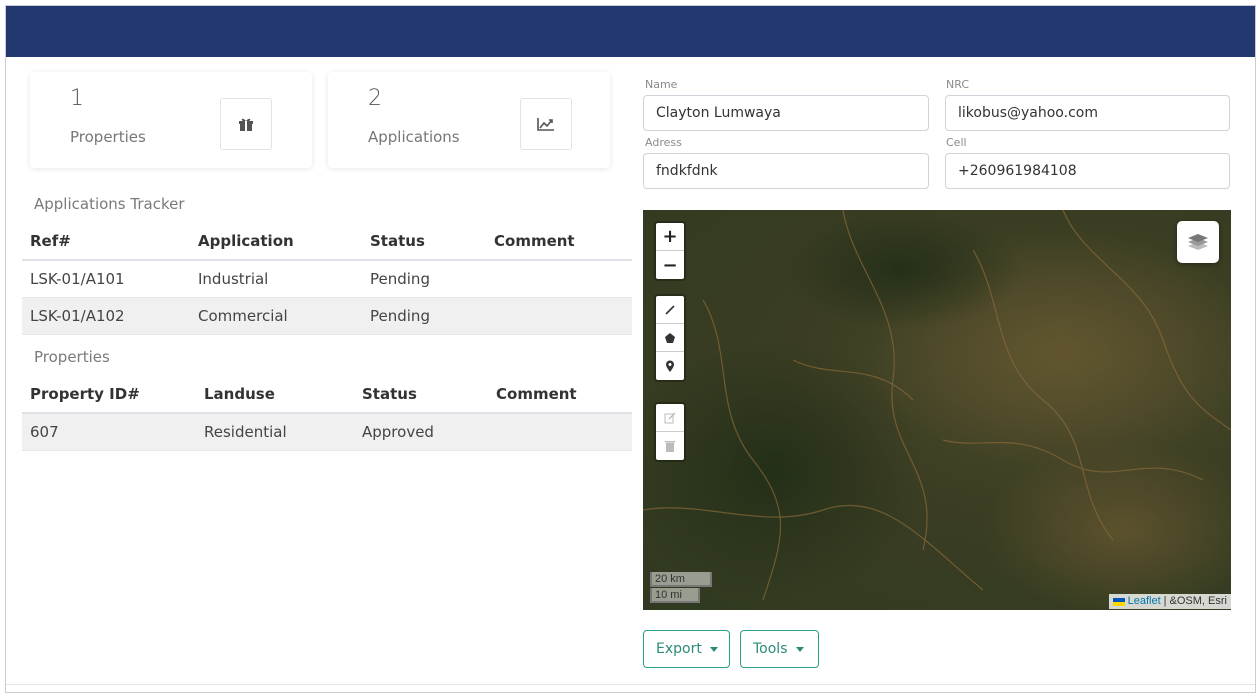 The image size is (1259, 695). Describe the element at coordinates (1087, 171) in the screenshot. I see `cell-field` at that location.